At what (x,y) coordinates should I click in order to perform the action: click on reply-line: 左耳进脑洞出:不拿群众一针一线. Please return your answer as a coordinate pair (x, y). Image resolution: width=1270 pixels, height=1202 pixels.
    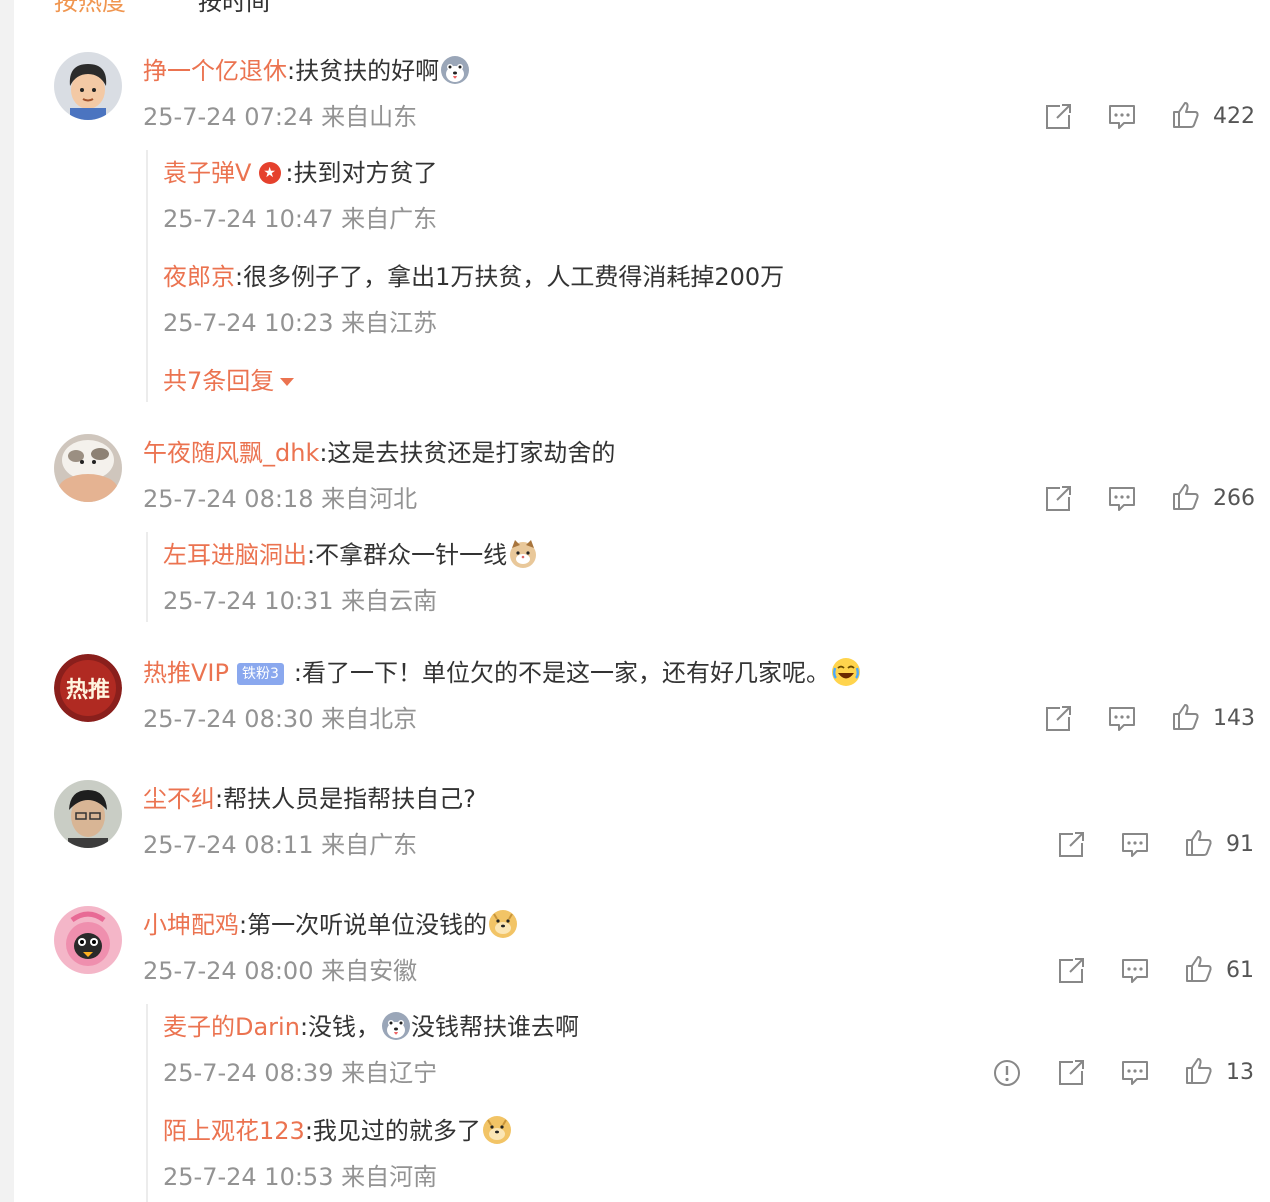
    Looking at the image, I should click on (350, 555).